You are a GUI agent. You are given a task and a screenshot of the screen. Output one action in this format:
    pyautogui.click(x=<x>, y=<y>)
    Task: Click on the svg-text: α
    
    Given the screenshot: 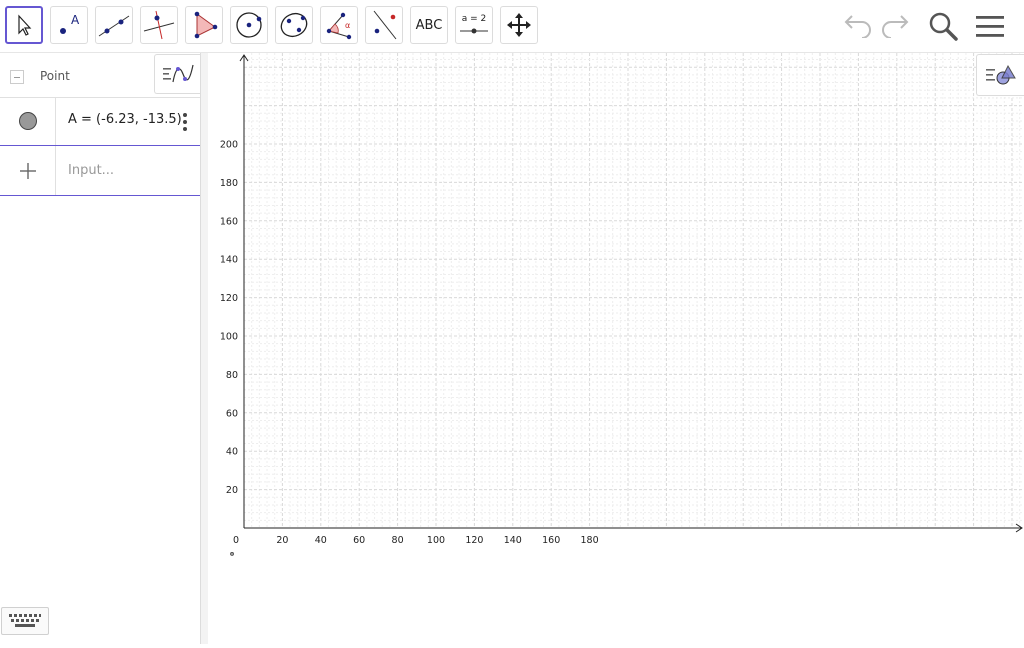 What is the action you would take?
    pyautogui.click(x=347, y=25)
    